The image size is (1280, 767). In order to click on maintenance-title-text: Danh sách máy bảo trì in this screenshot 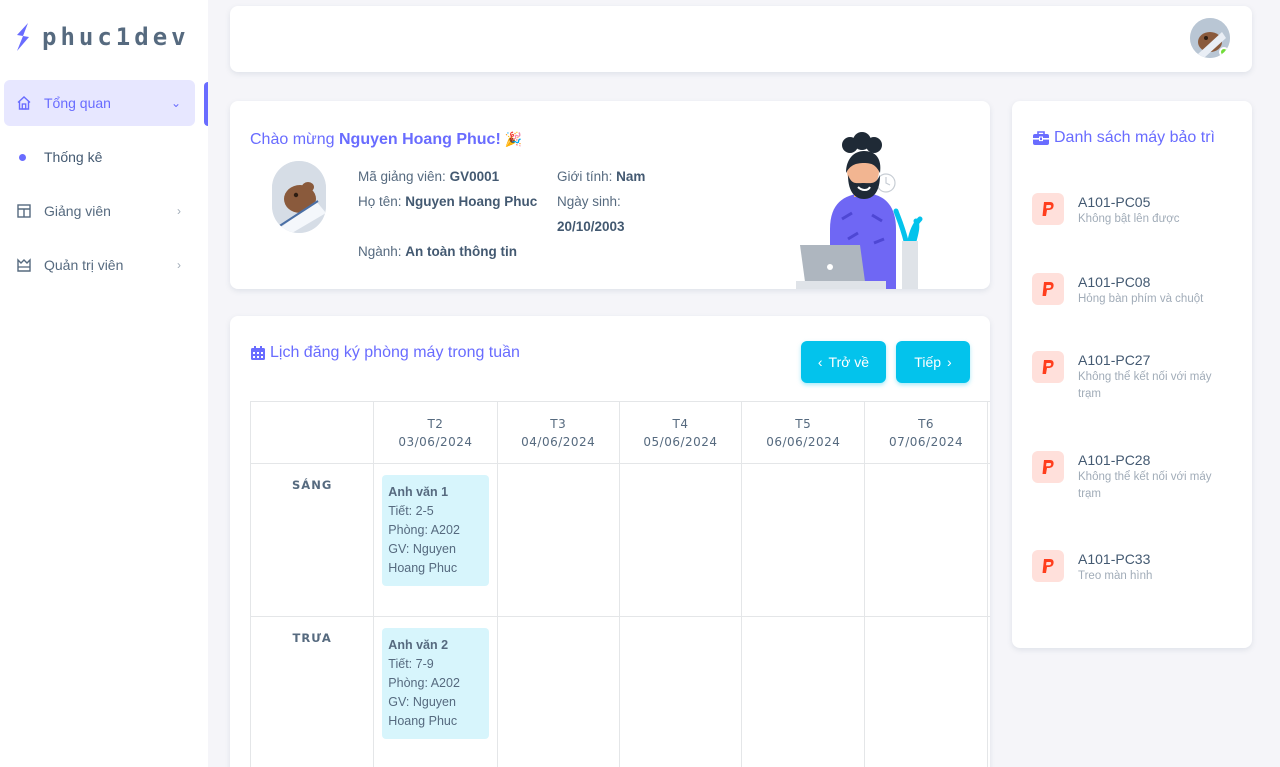, I will do `click(1134, 137)`.